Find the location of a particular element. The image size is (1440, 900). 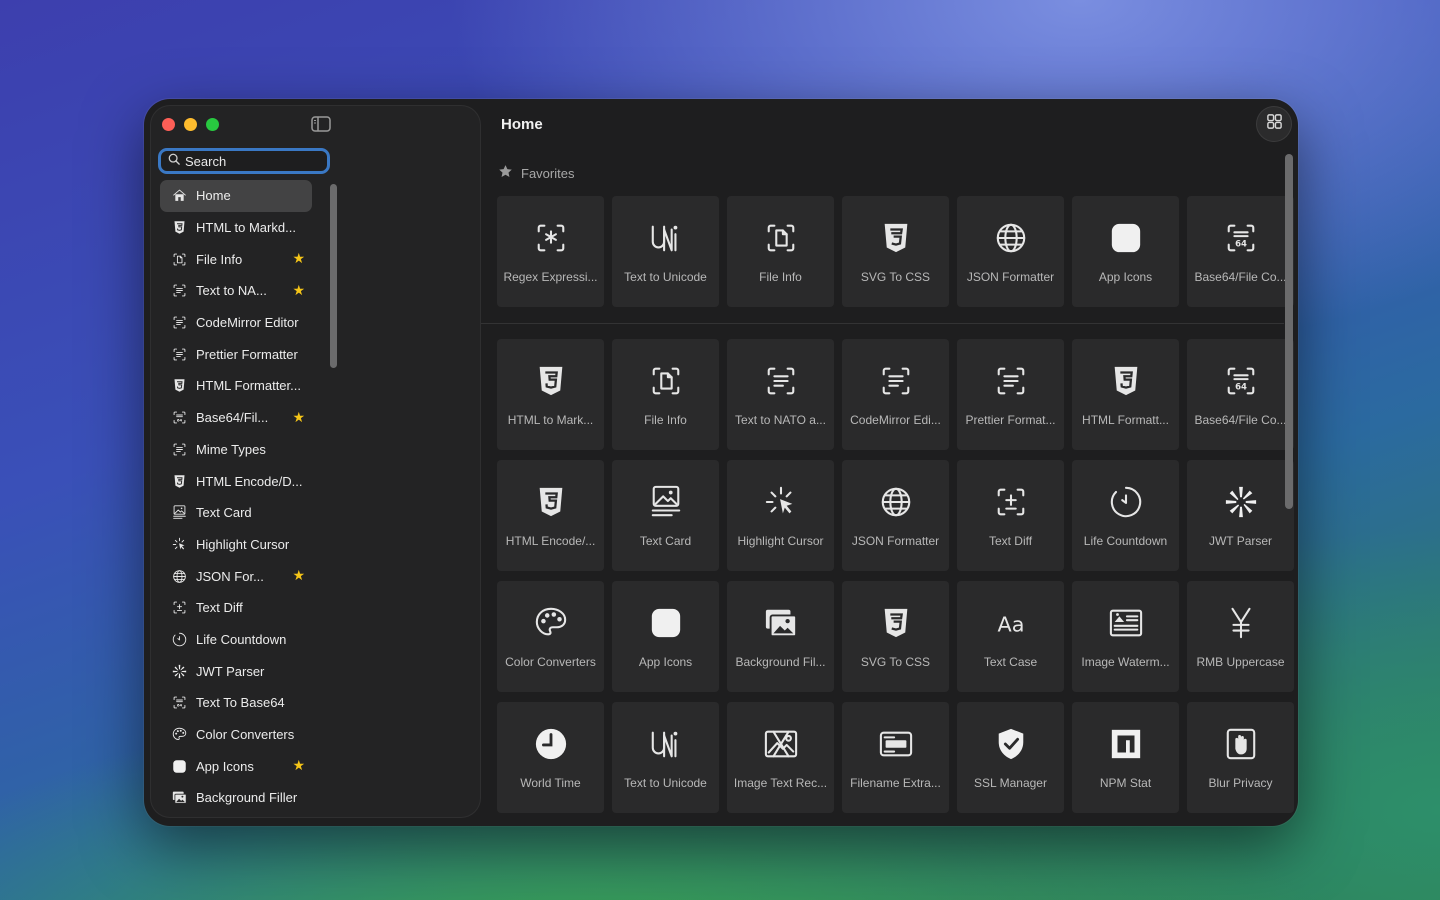

sidebar-item-codemirror-editor: CodeMirror Editor is located at coordinates (236, 323).